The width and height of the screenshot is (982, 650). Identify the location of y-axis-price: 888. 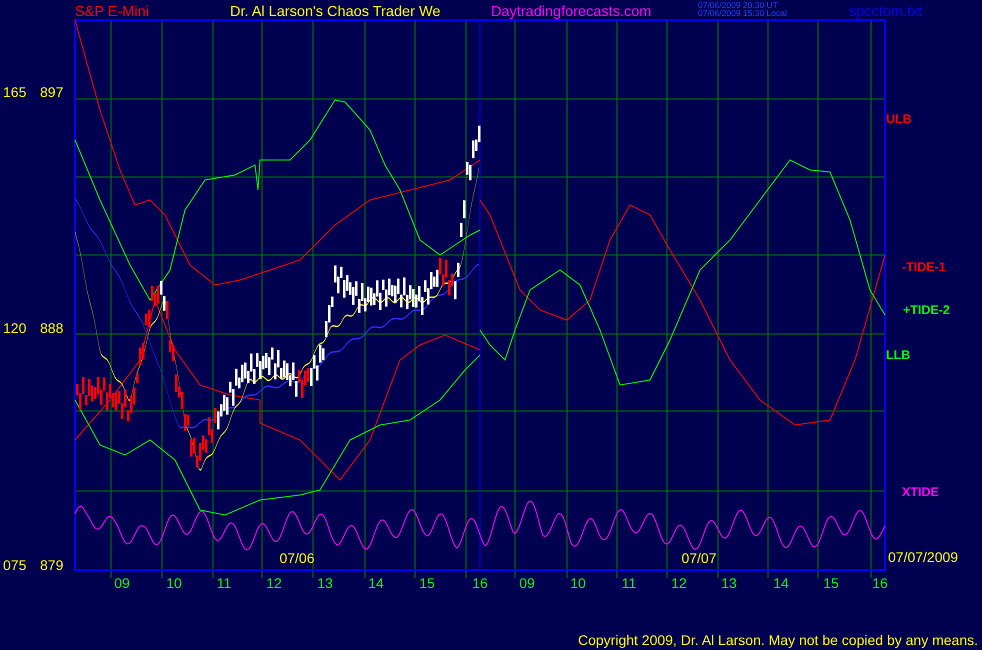
(52, 328).